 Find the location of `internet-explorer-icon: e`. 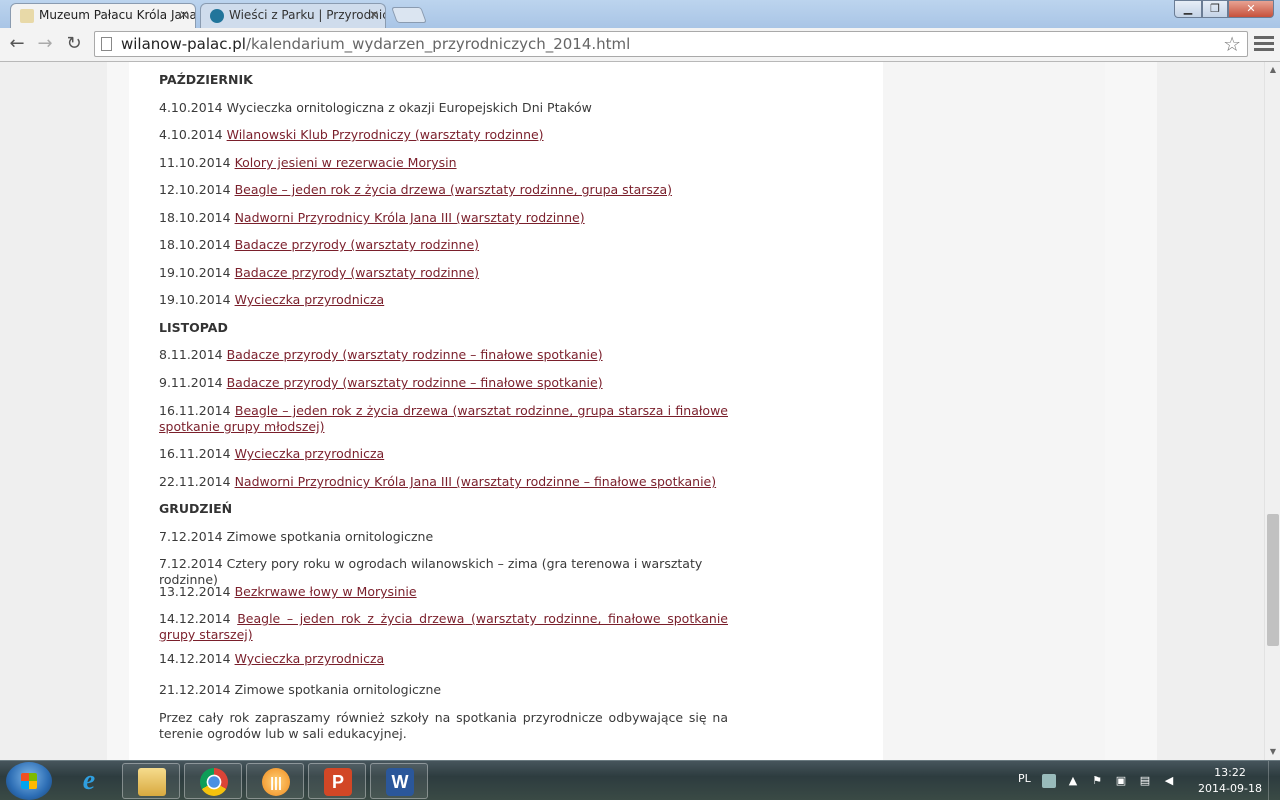

internet-explorer-icon: e is located at coordinates (89, 780).